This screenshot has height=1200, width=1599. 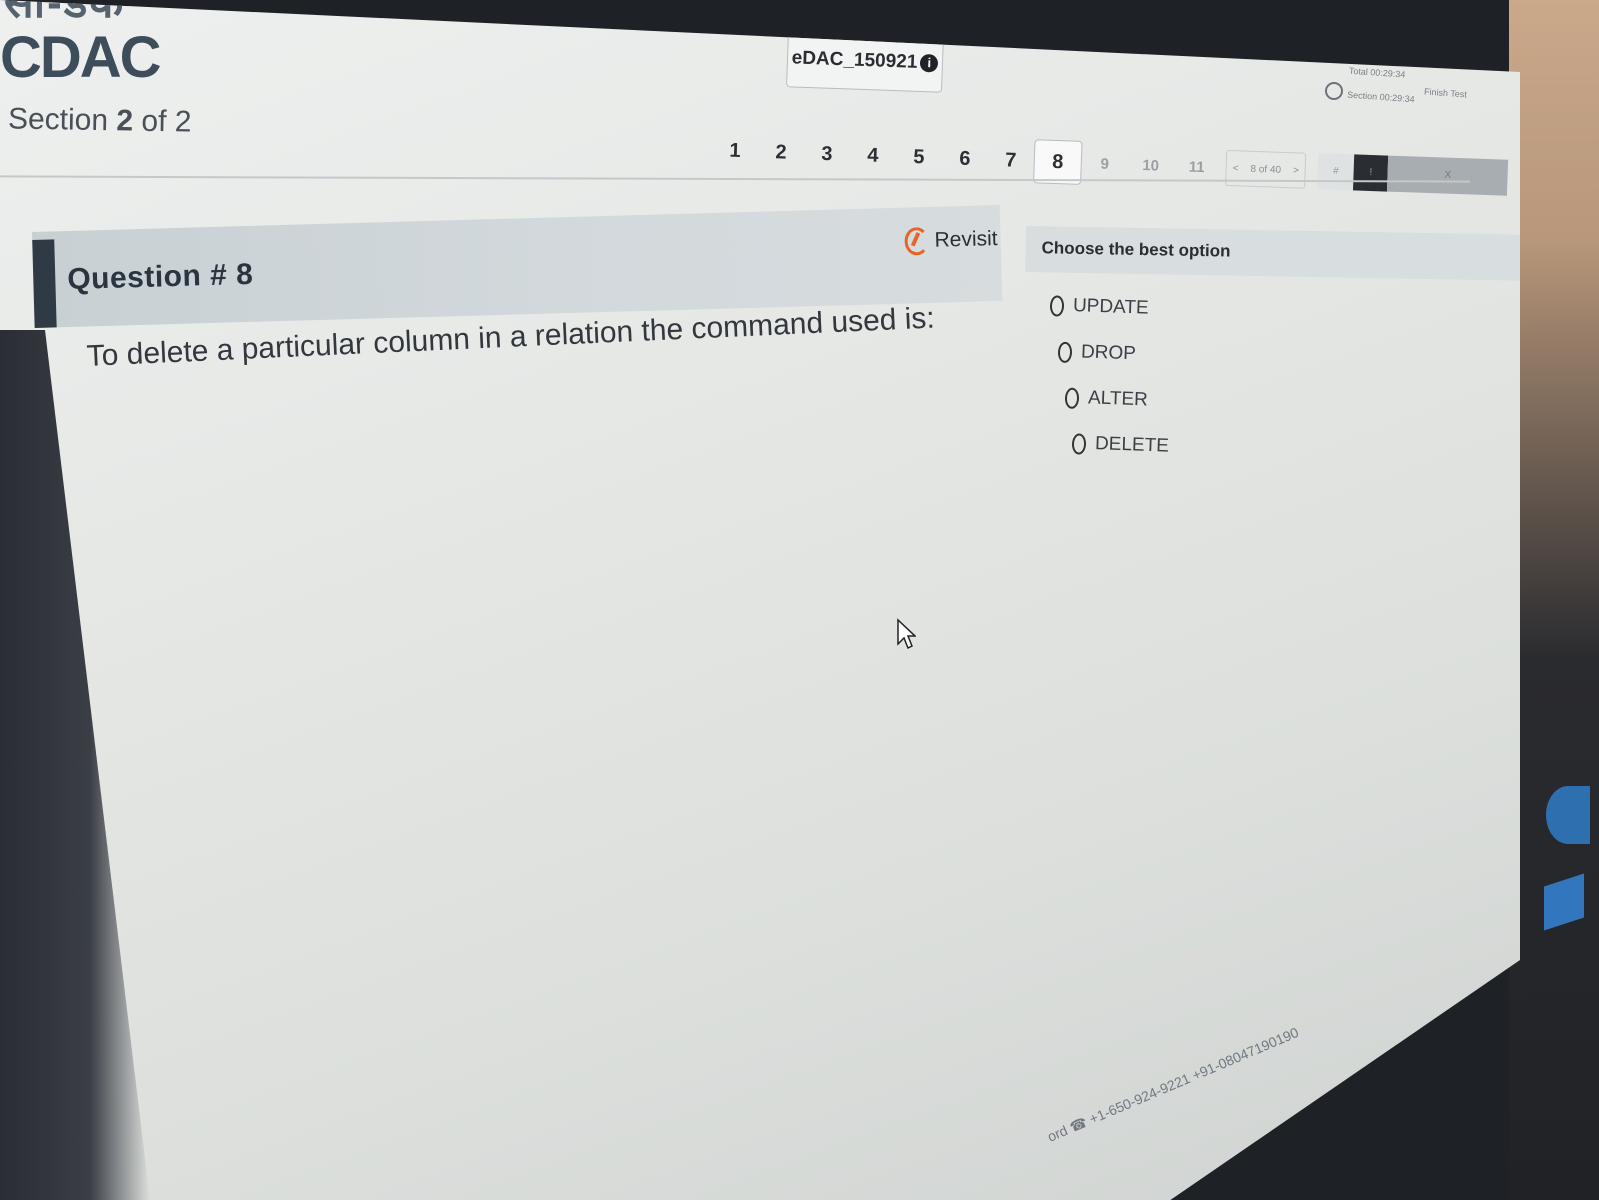 What do you see at coordinates (1136, 249) in the screenshot?
I see `options-heading: Choose the best option` at bounding box center [1136, 249].